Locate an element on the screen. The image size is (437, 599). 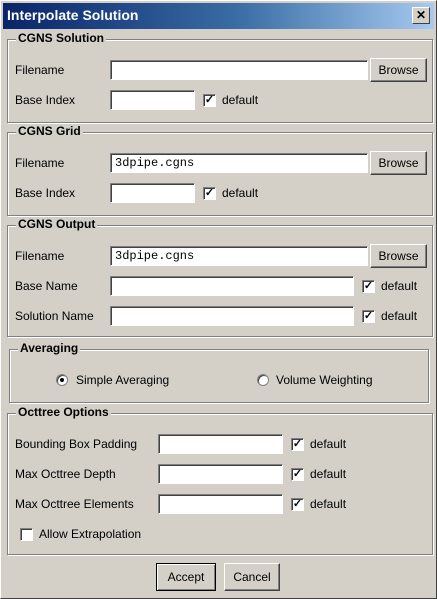
averaging-legend: Averaging is located at coordinates (49, 348).